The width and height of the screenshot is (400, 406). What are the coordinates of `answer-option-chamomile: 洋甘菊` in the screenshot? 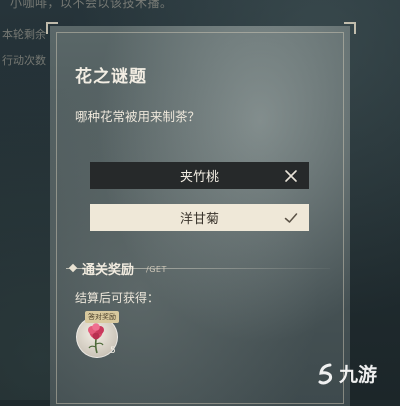 It's located at (199, 217).